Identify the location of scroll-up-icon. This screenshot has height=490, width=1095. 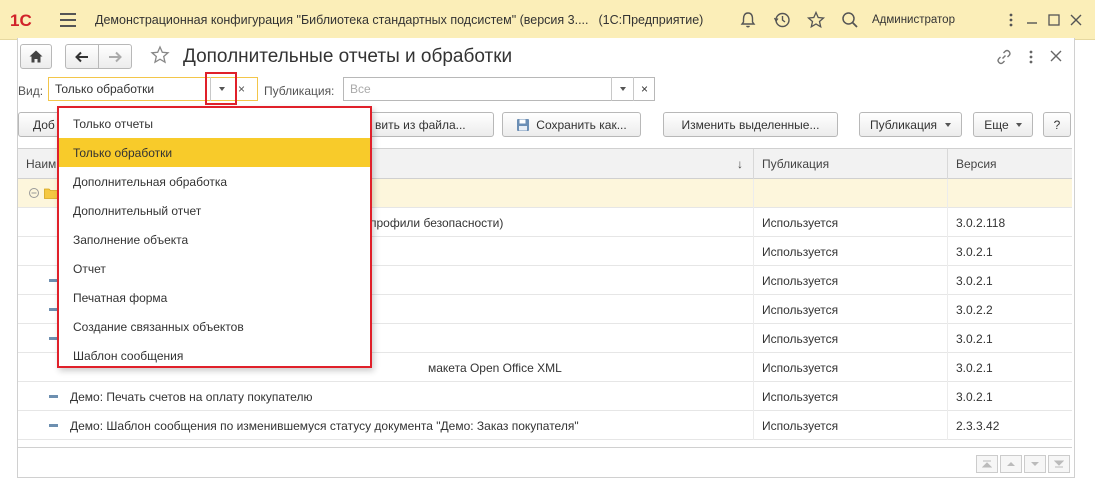
(1011, 464).